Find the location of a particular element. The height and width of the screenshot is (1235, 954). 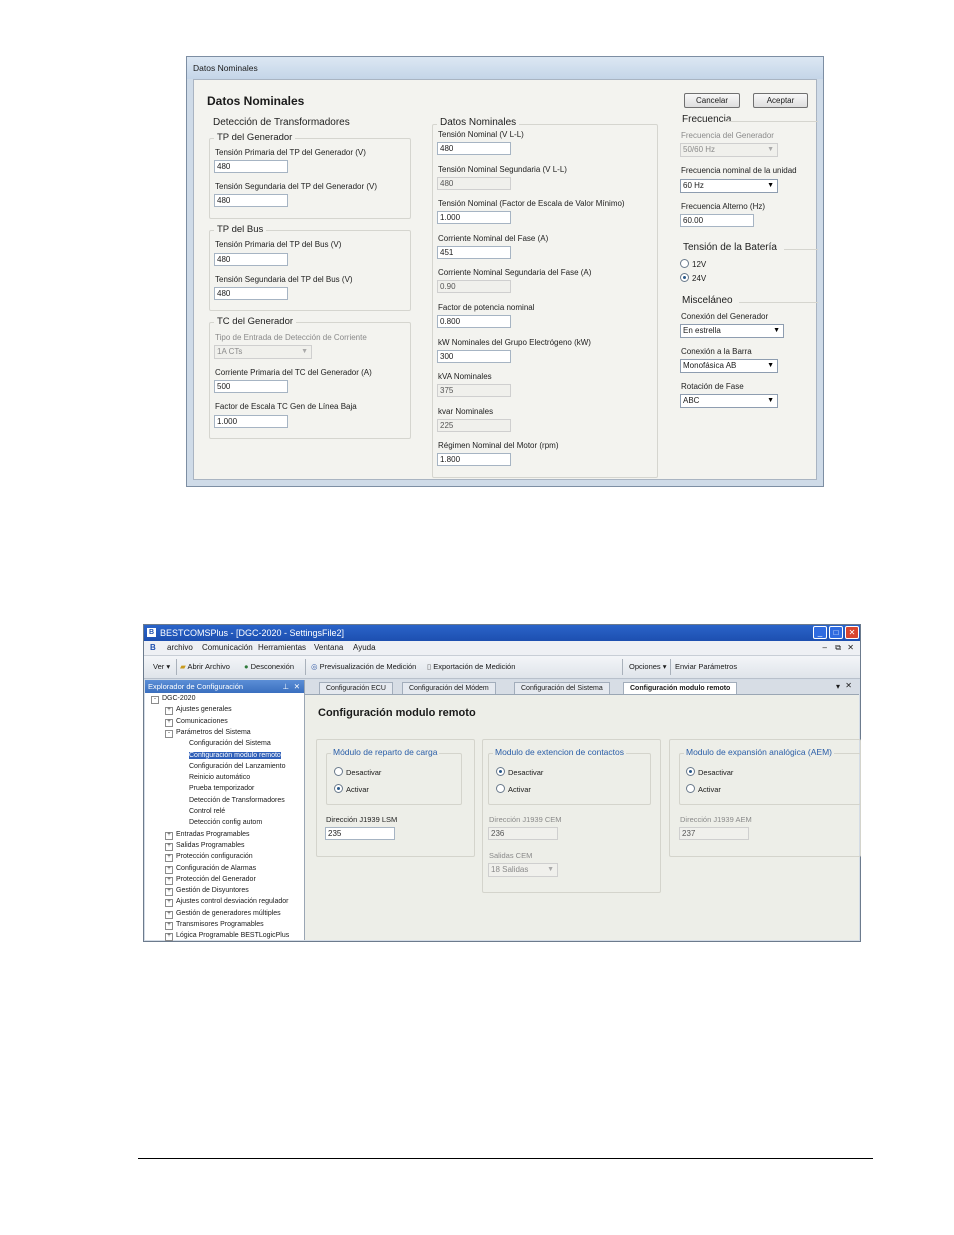

disconnect-button: ● Desconexión is located at coordinates (269, 667).